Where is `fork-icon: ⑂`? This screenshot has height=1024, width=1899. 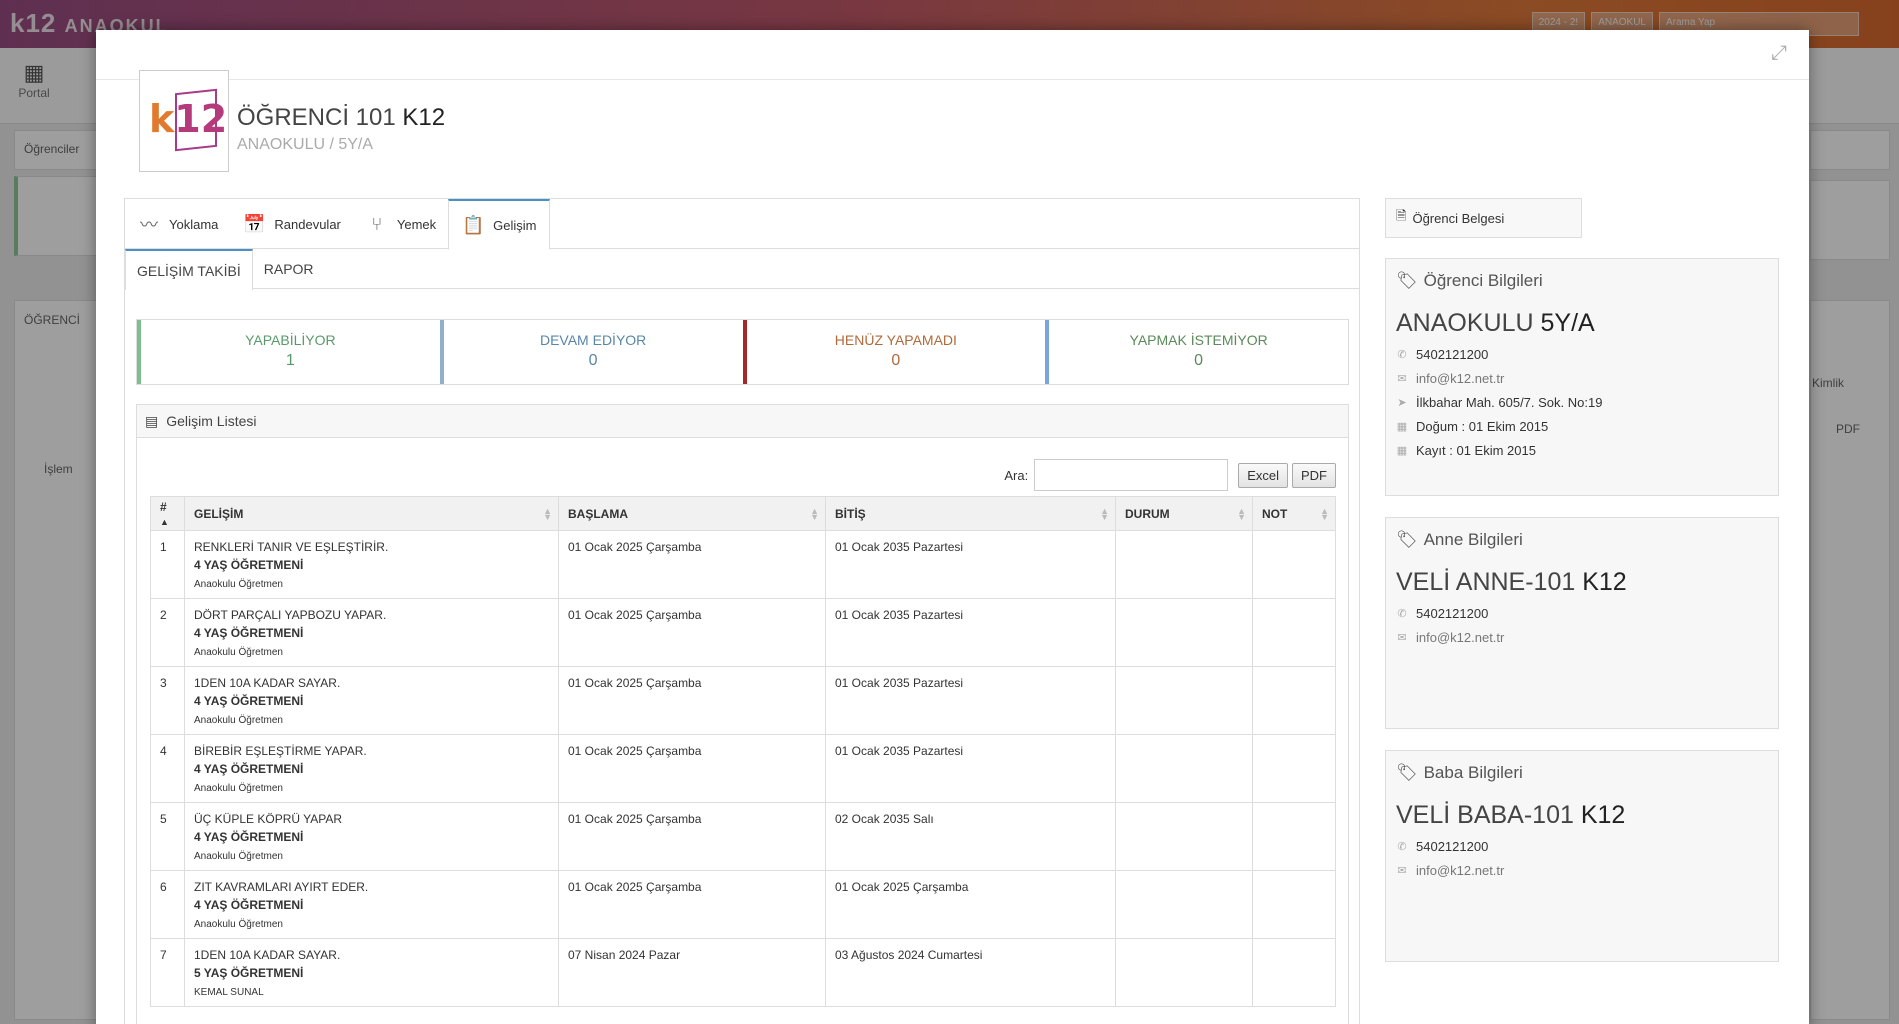 fork-icon: ⑂ is located at coordinates (377, 223).